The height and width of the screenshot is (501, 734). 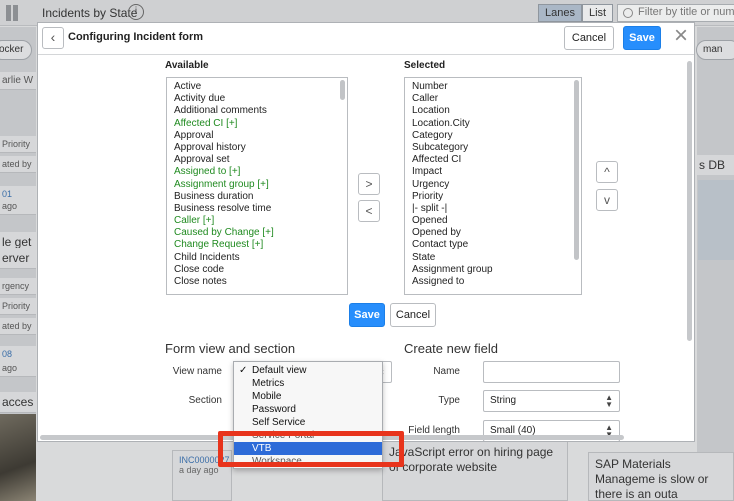 I want to click on selected-field-item: Location.City, so click(x=493, y=124).